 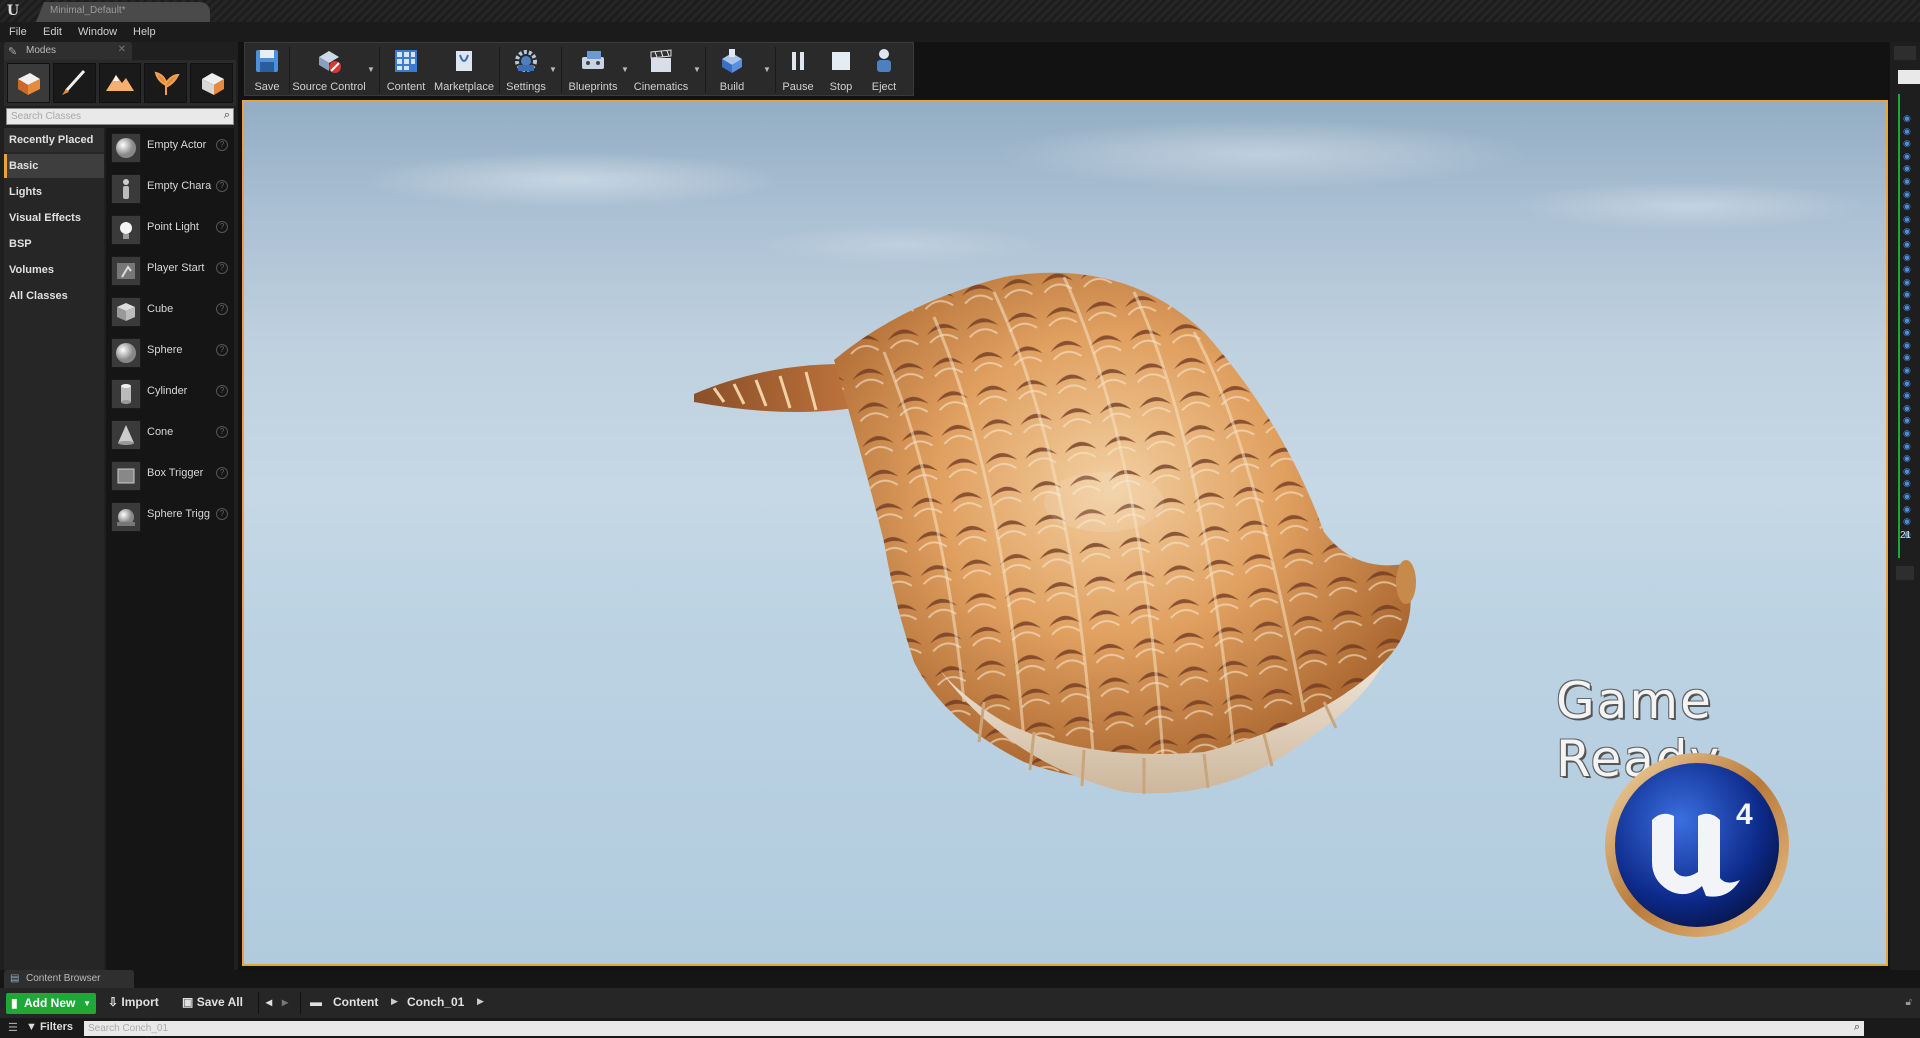 I want to click on back-arrow-icon: ◂, so click(x=269, y=1002).